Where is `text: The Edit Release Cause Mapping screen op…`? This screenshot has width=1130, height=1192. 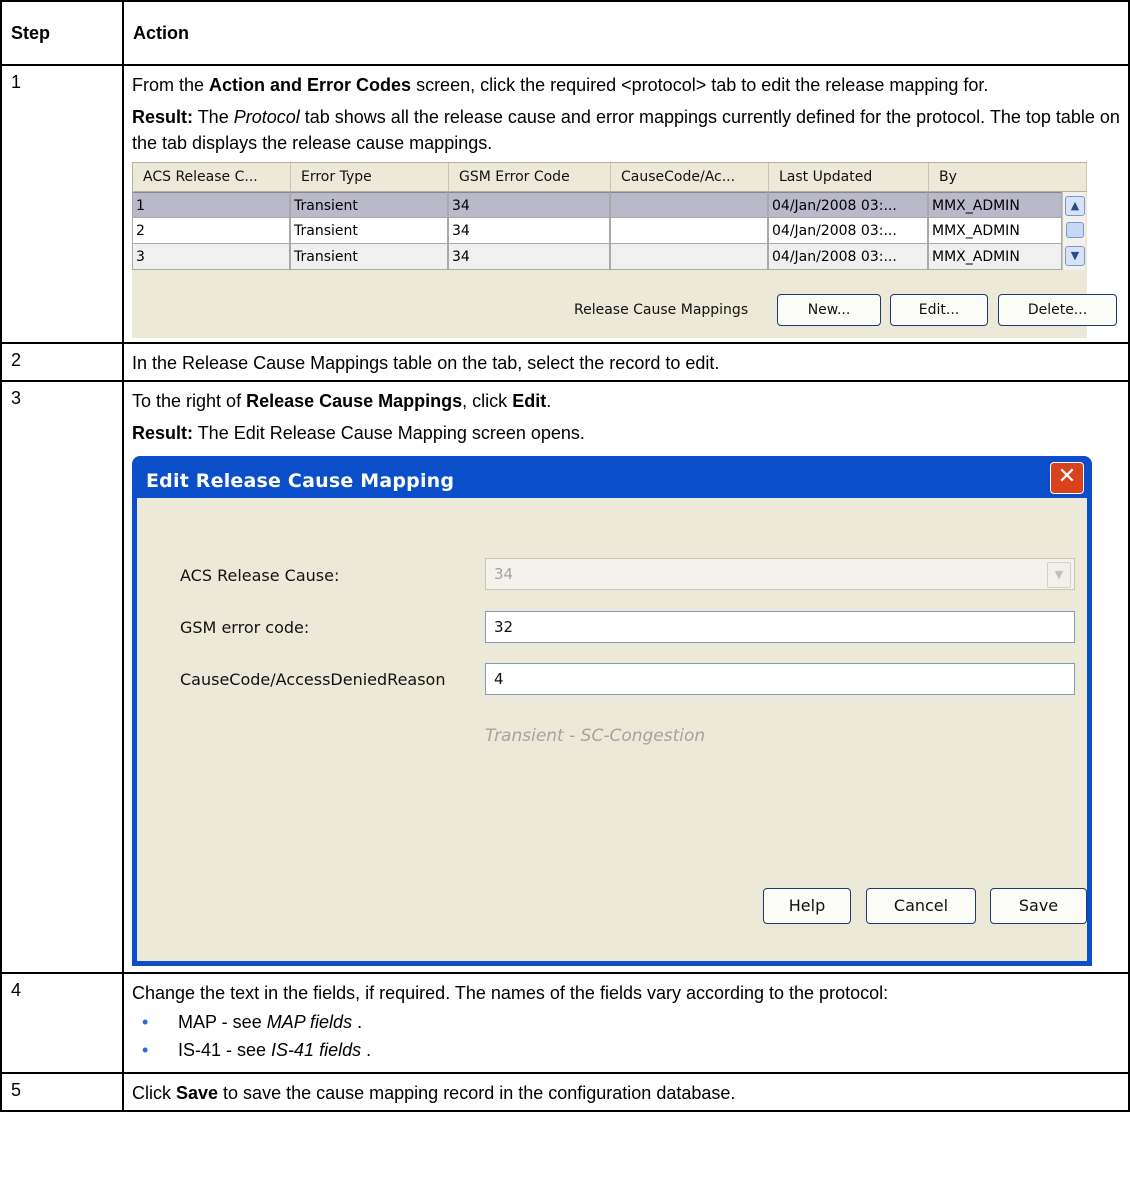
text: The Edit Release Cause Mapping screen op… is located at coordinates (389, 433).